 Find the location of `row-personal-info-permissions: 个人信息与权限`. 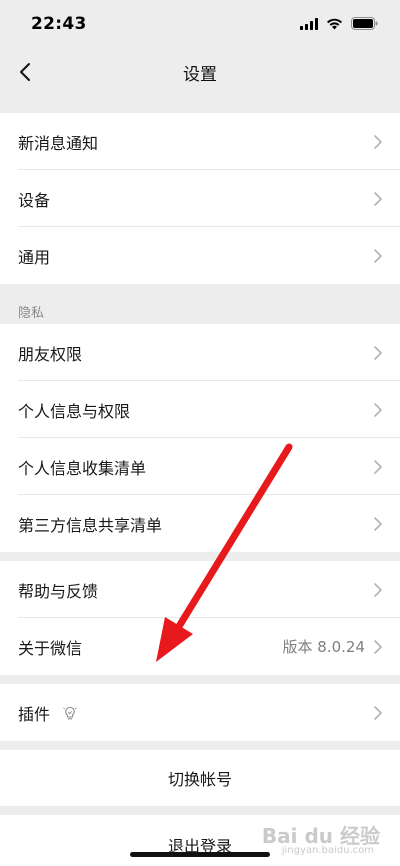

row-personal-info-permissions: 个人信息与权限 is located at coordinates (200, 409).